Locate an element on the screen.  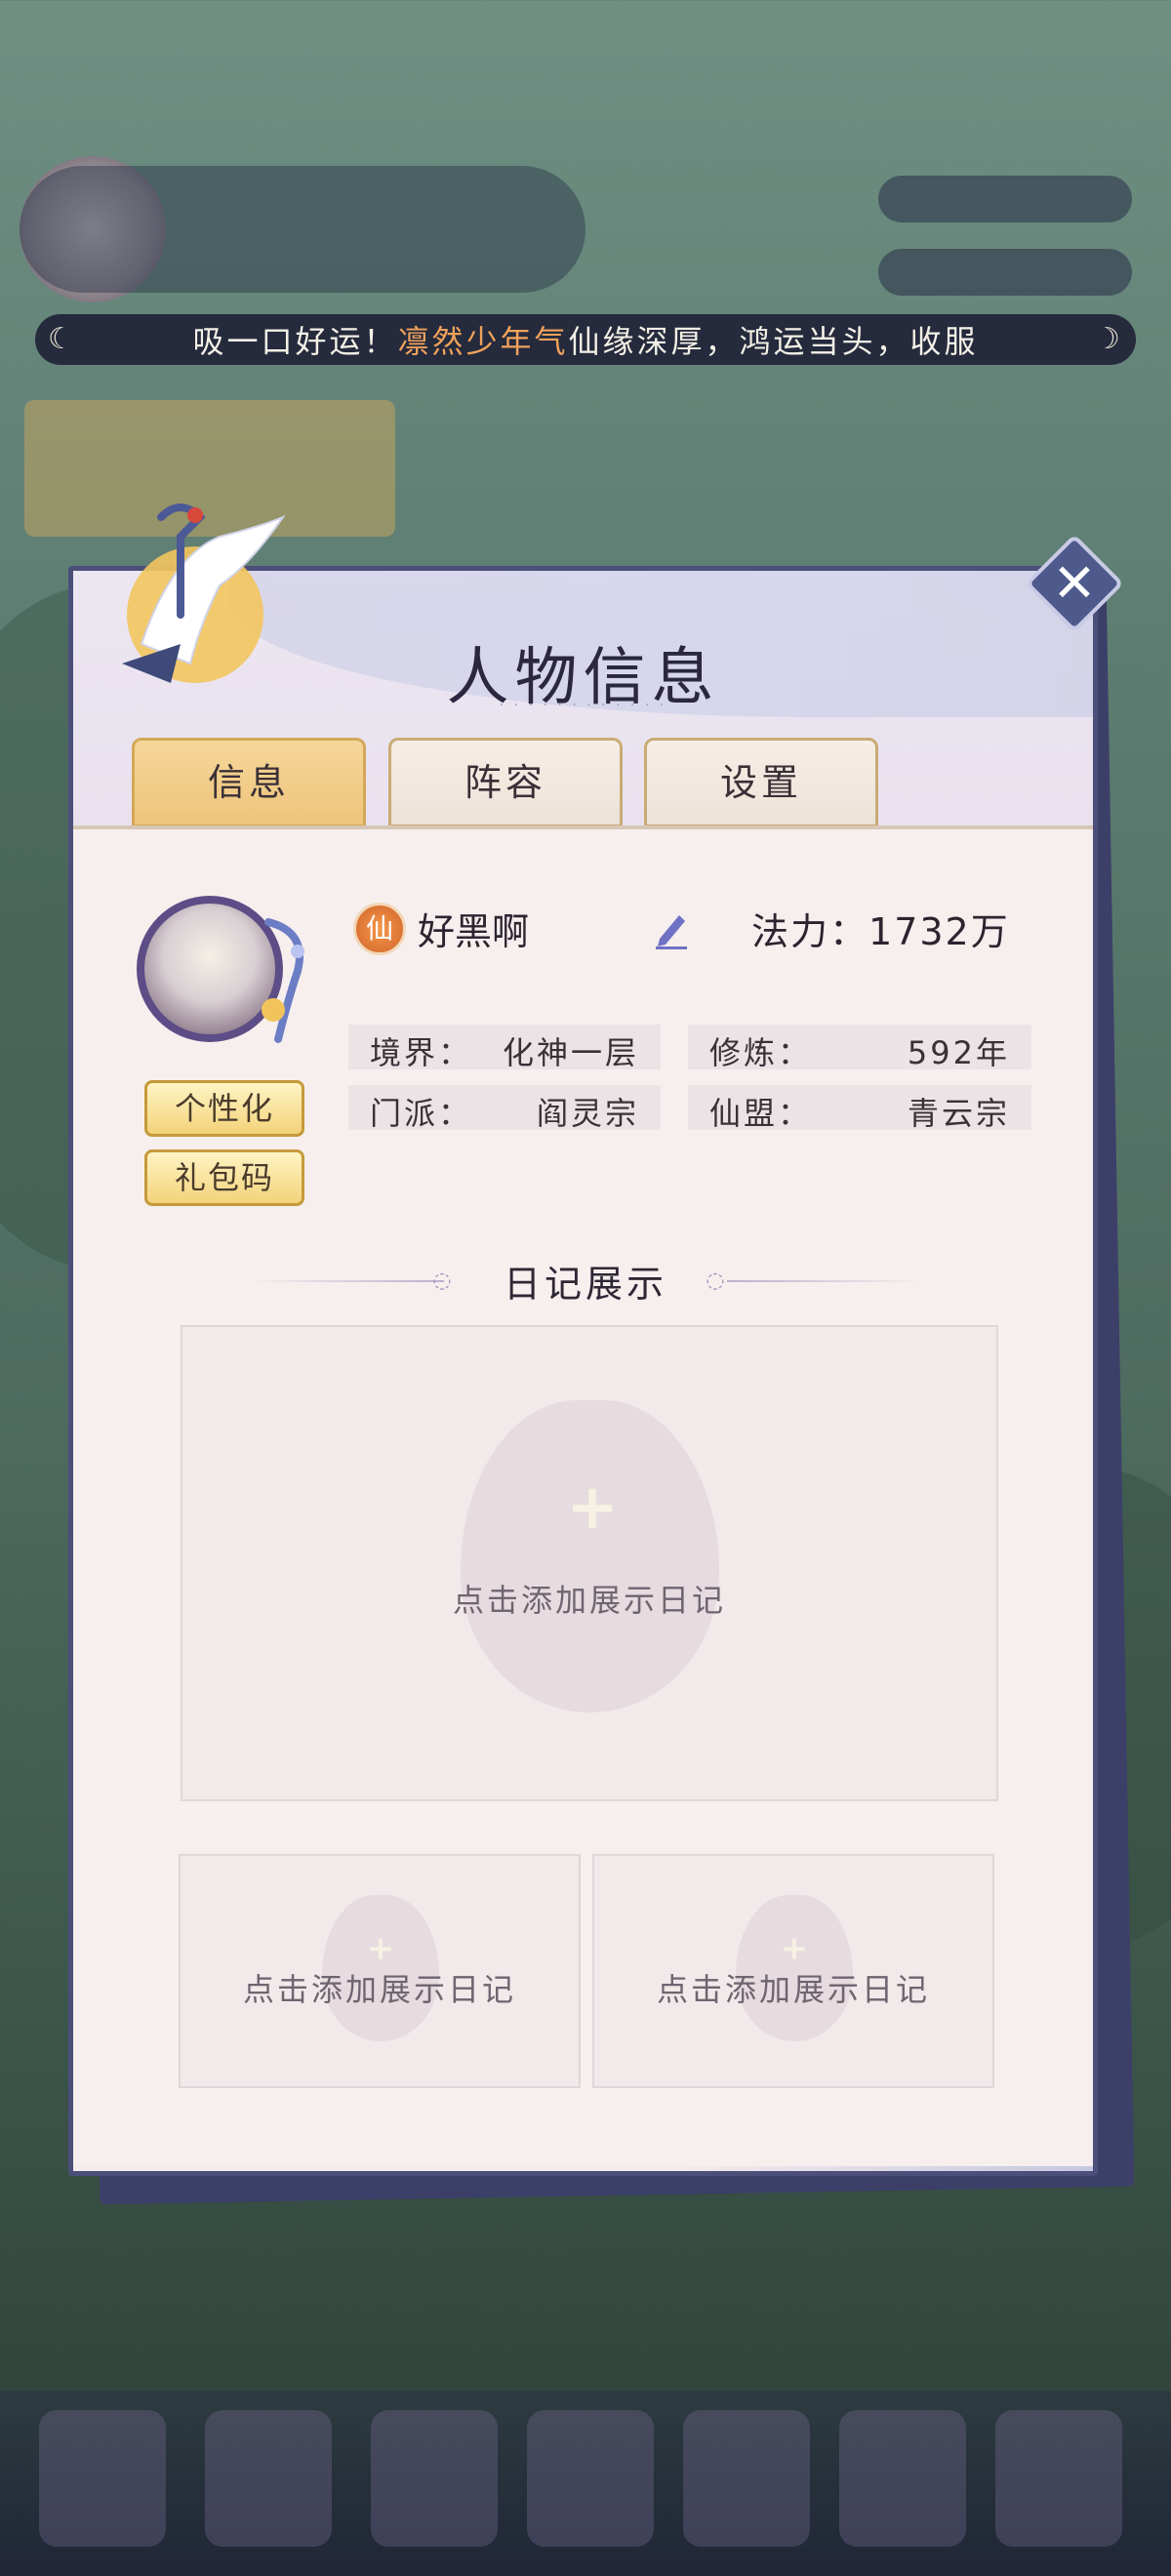
stat-alliance-label: 仙盟： is located at coordinates (761, 1113).